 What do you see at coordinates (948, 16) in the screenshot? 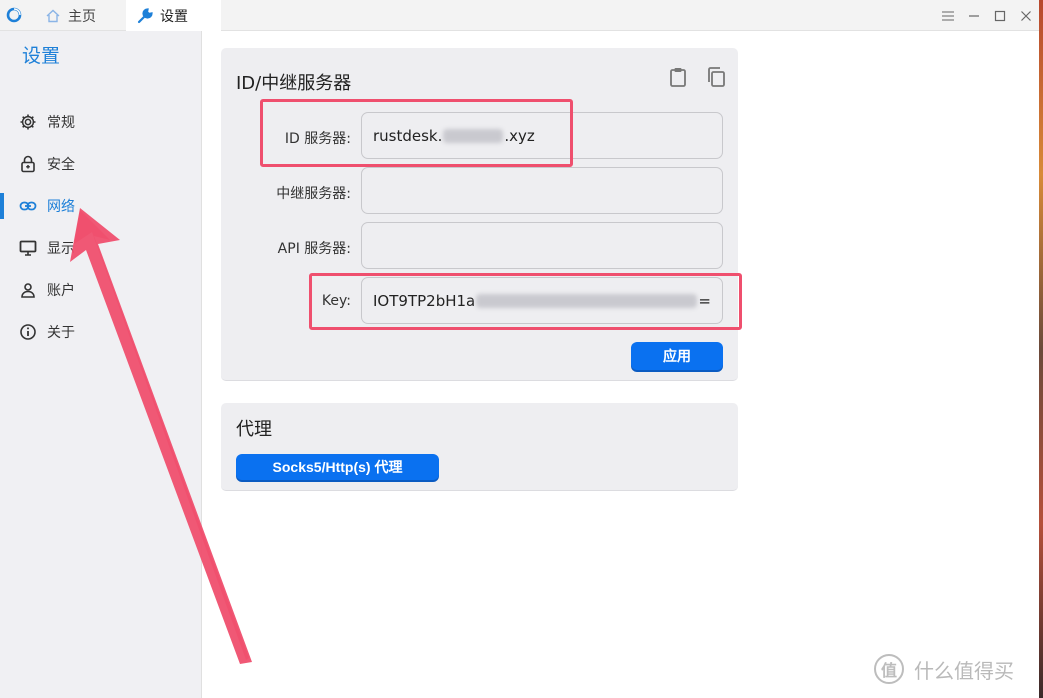
I see `menu-icon` at bounding box center [948, 16].